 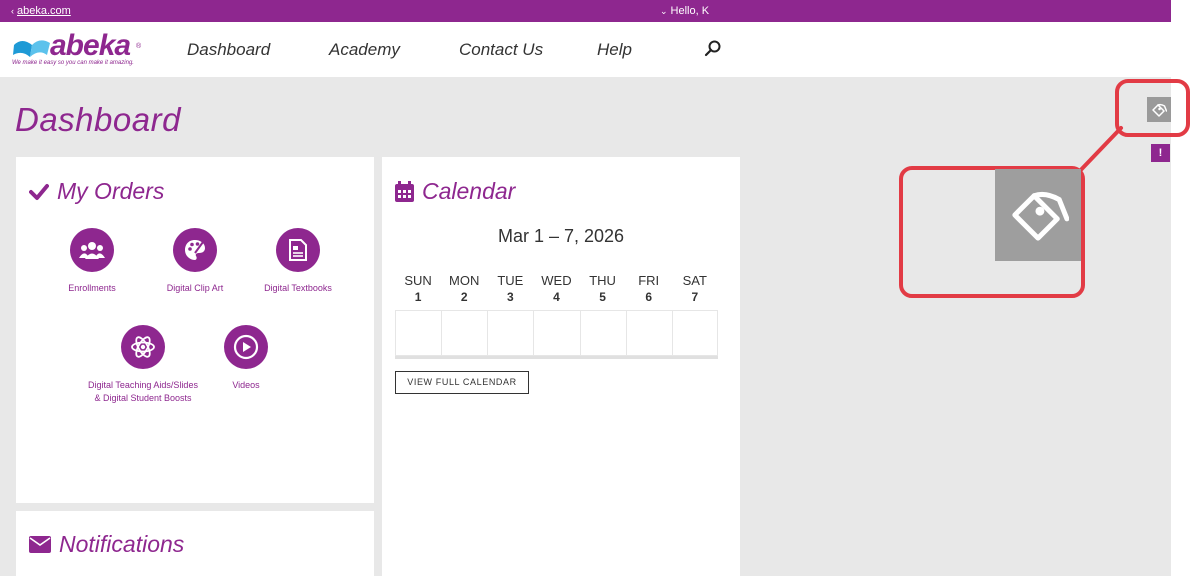 I want to click on nav-contact-us: Contact Us, so click(x=501, y=50).